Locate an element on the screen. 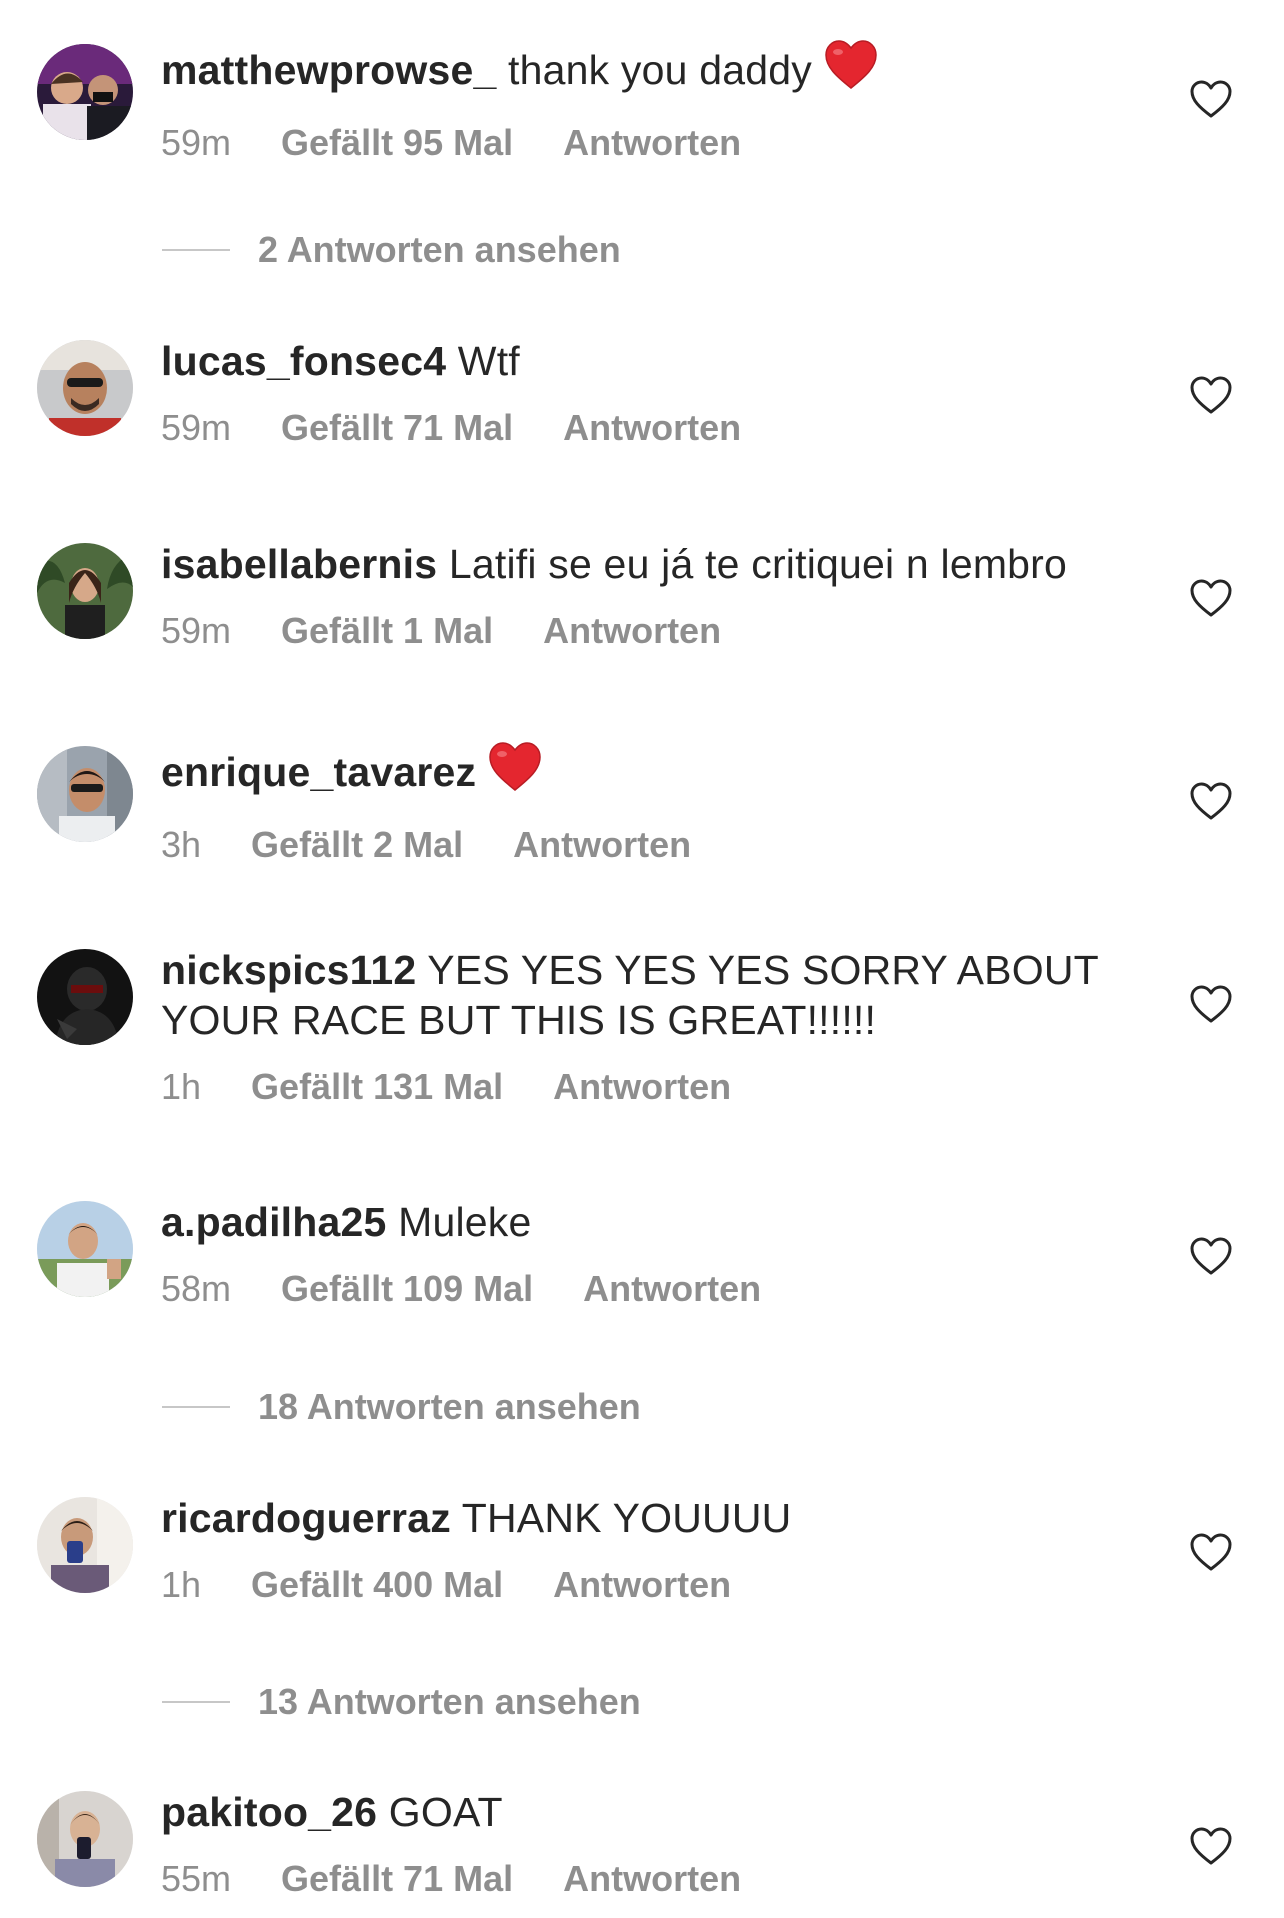 The image size is (1284, 1918). comment-username: a.padilha25 is located at coordinates (274, 1222).